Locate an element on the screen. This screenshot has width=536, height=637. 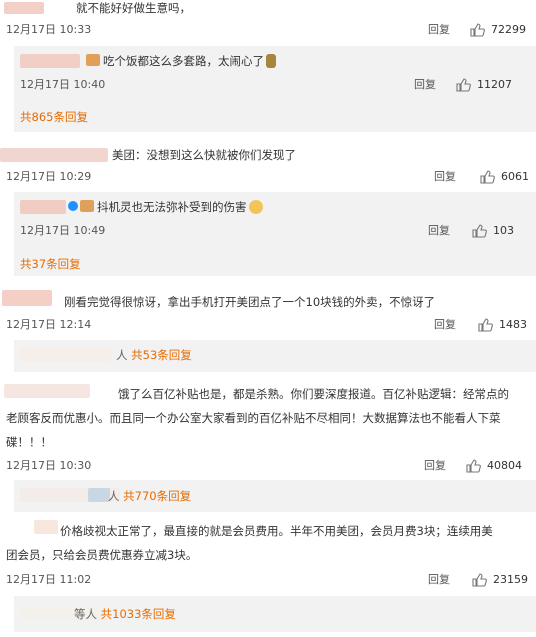
comment-text-line: 饿了么百亿补贴也是，都是杀熟。你们要深度报道。百亿补贴逻辑：经常点的 is located at coordinates (313, 394).